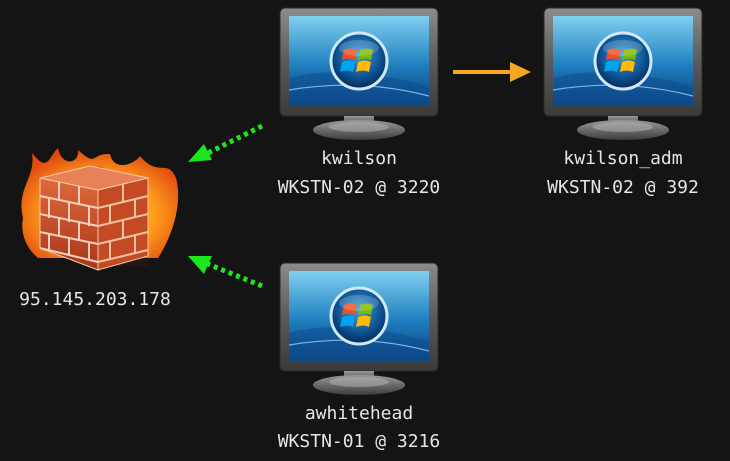  What do you see at coordinates (359, 441) in the screenshot?
I see `host-session-label: WKSTN-01 @ 3216` at bounding box center [359, 441].